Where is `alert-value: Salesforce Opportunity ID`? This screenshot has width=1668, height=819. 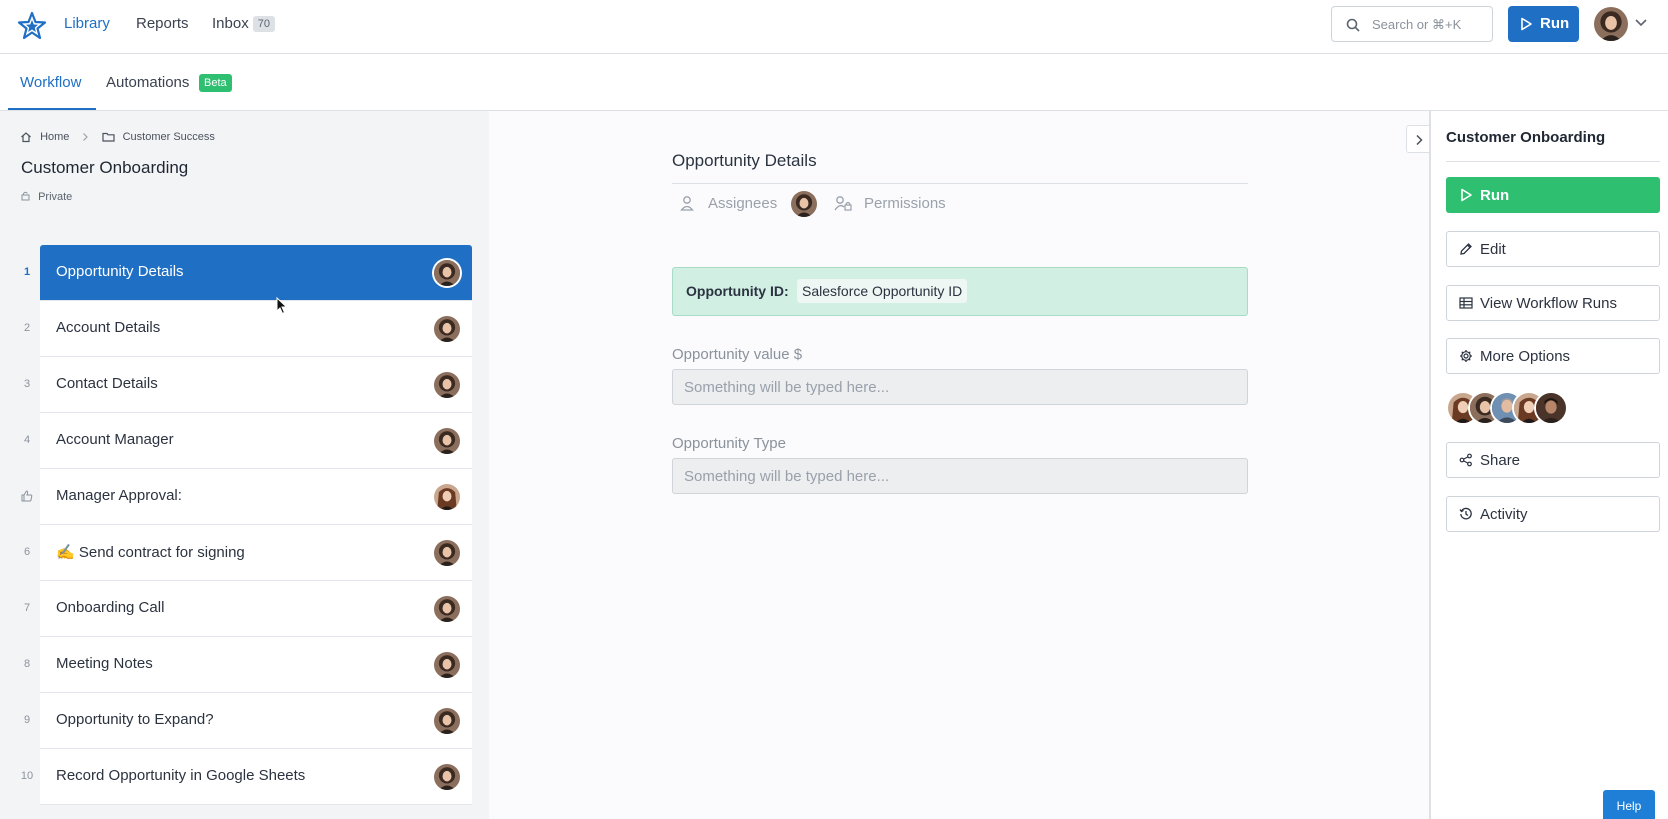
alert-value: Salesforce Opportunity ID is located at coordinates (882, 291).